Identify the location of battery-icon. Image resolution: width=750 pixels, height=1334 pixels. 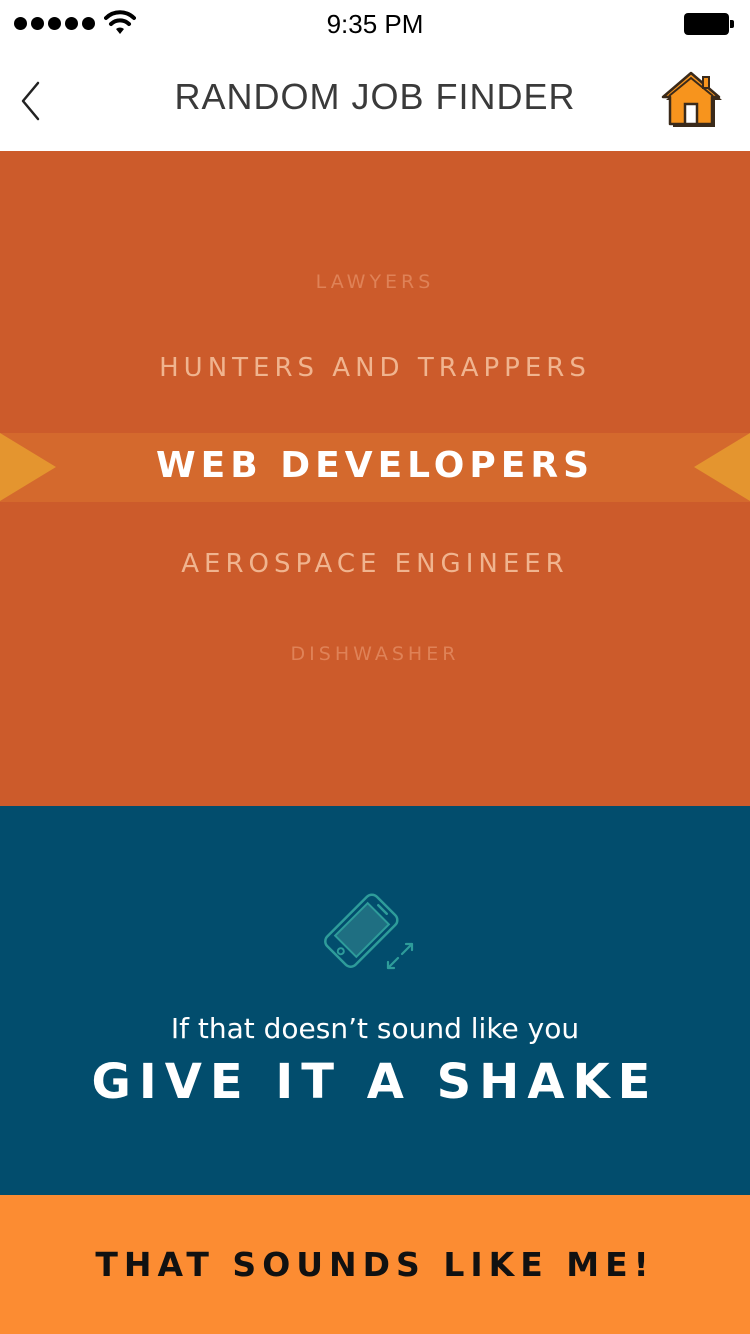
(709, 24).